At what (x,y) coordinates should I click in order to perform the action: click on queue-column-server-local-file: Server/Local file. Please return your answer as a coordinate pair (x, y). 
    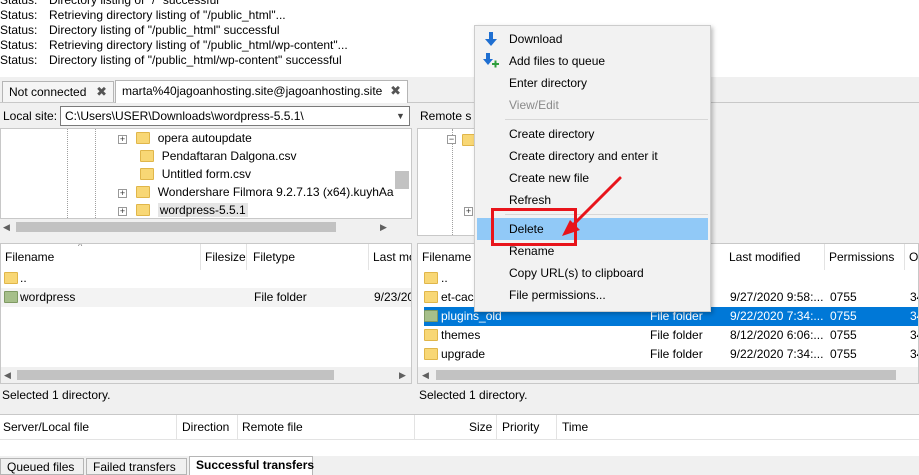
    Looking at the image, I should click on (46, 427).